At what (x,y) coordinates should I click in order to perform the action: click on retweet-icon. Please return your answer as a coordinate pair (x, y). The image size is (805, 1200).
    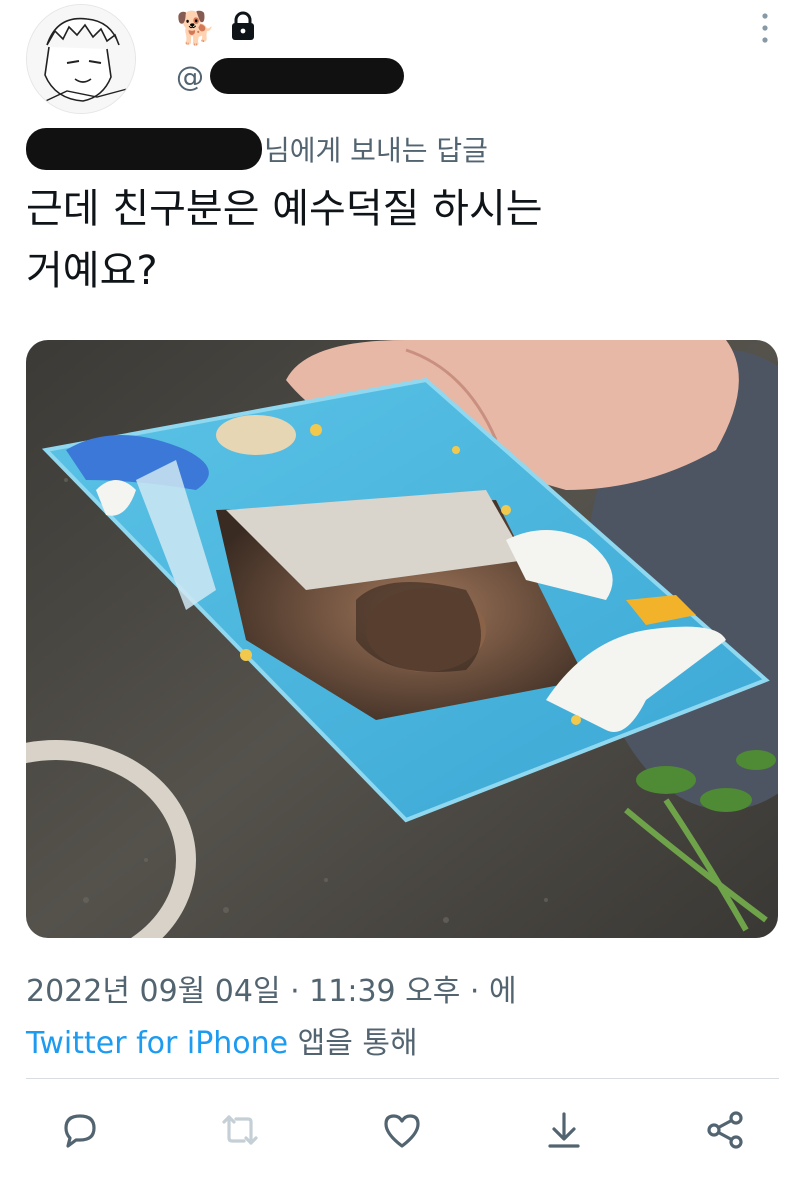
    Looking at the image, I should click on (240, 1131).